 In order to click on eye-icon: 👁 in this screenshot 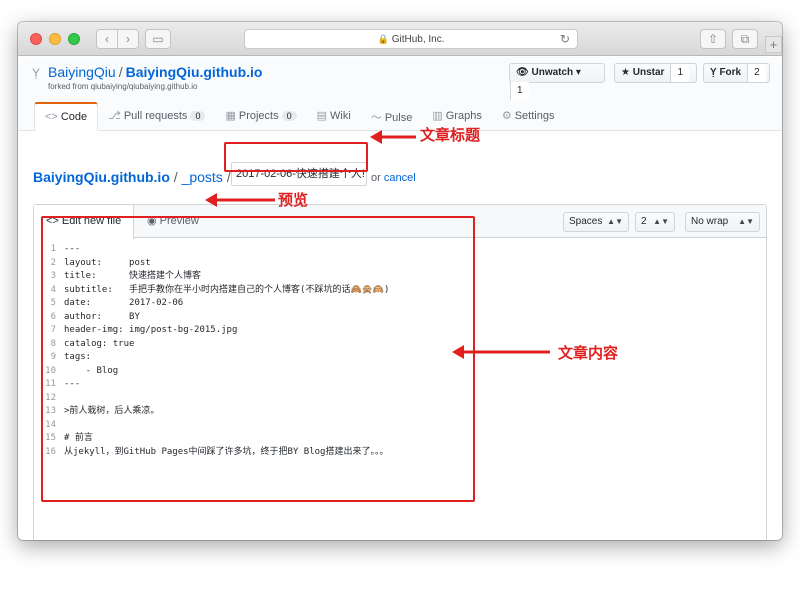, I will do `click(522, 72)`.